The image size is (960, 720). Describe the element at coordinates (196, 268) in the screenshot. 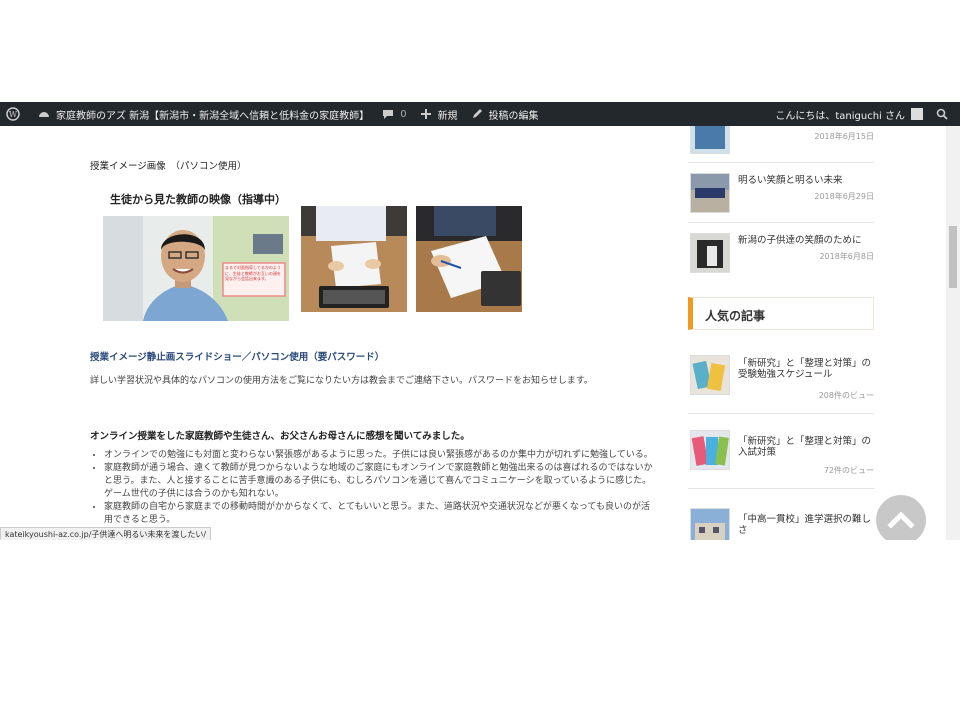

I see `teacher-video-photo: まるで対面指導してるかのように、生徒と教師がお互いの顔を見ながら会話出来ます。` at that location.